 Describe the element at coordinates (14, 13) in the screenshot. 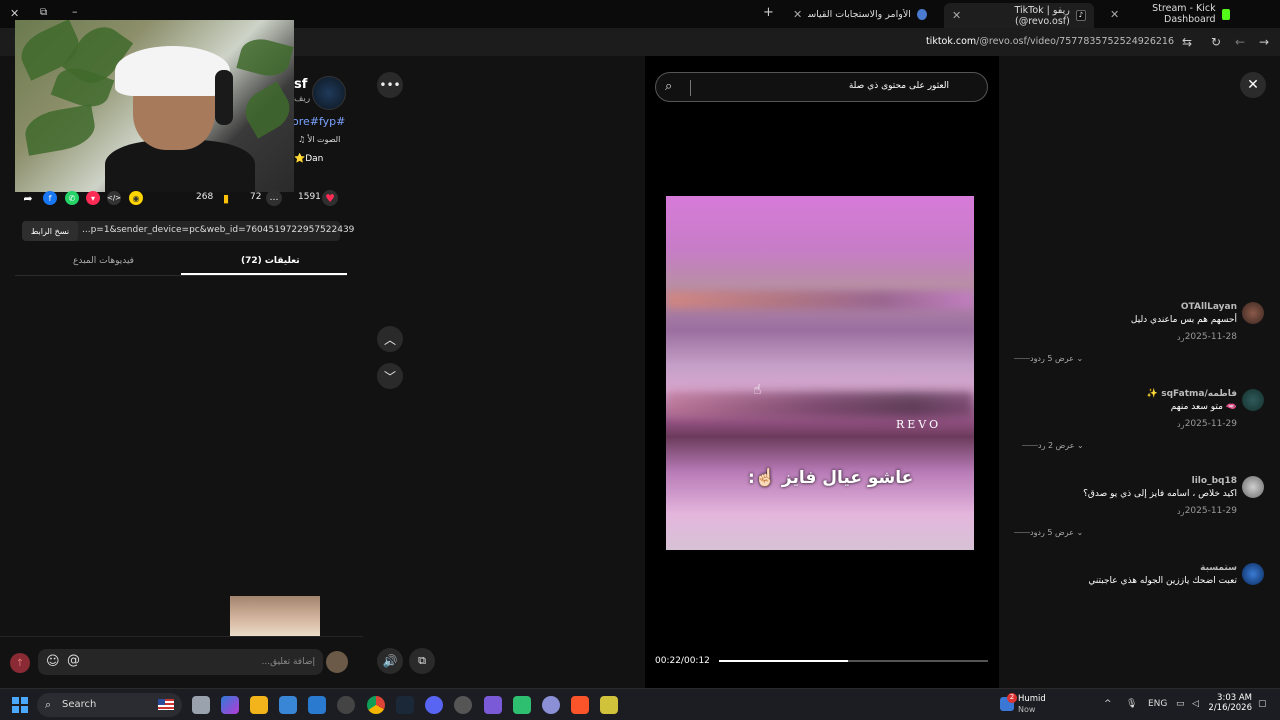

I see `close-window-icon: ✕` at that location.